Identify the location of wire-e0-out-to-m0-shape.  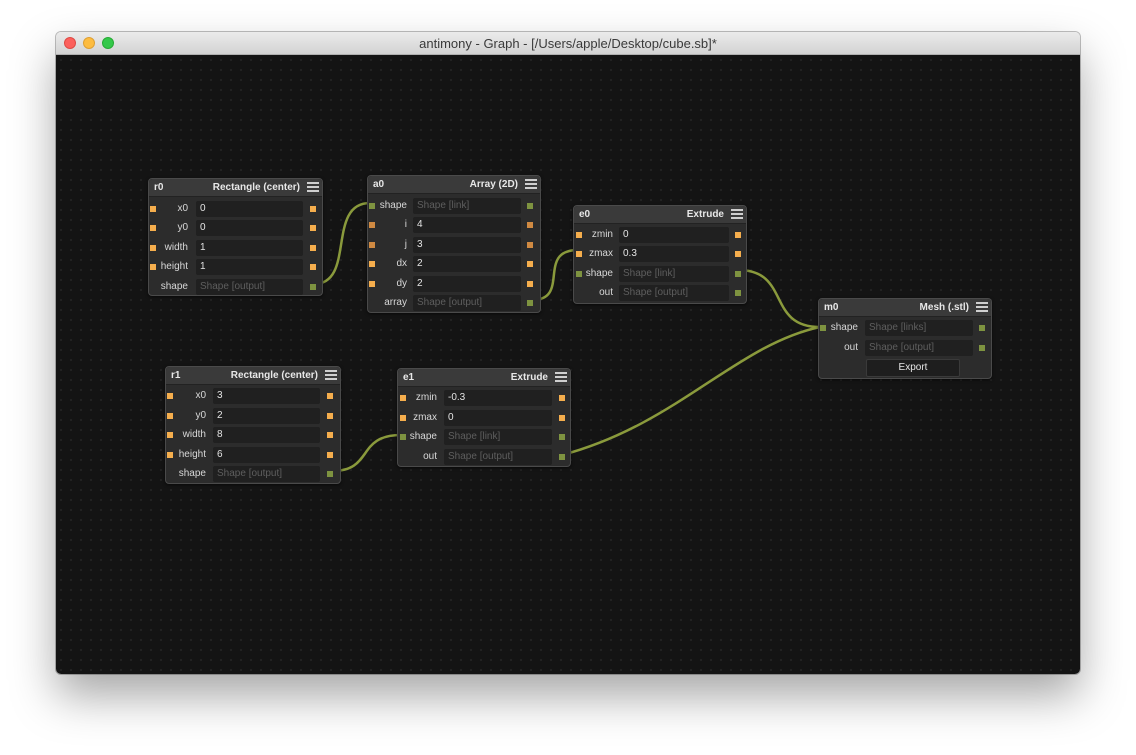
(779, 298).